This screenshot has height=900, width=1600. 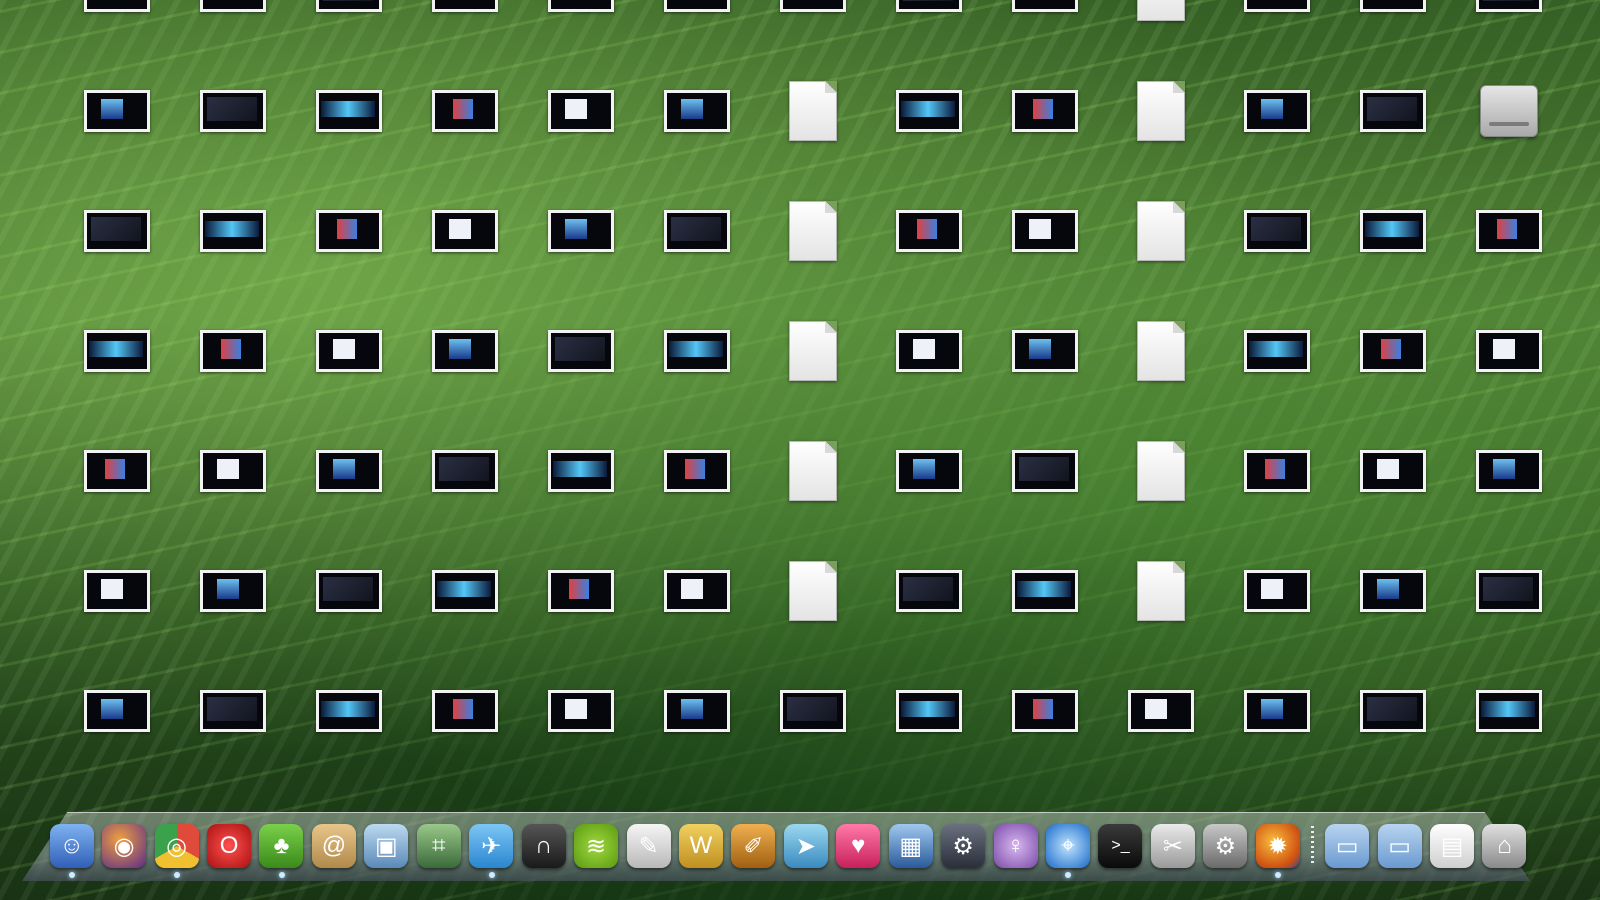 What do you see at coordinates (1172, 846) in the screenshot?
I see `dock-item: ✂` at bounding box center [1172, 846].